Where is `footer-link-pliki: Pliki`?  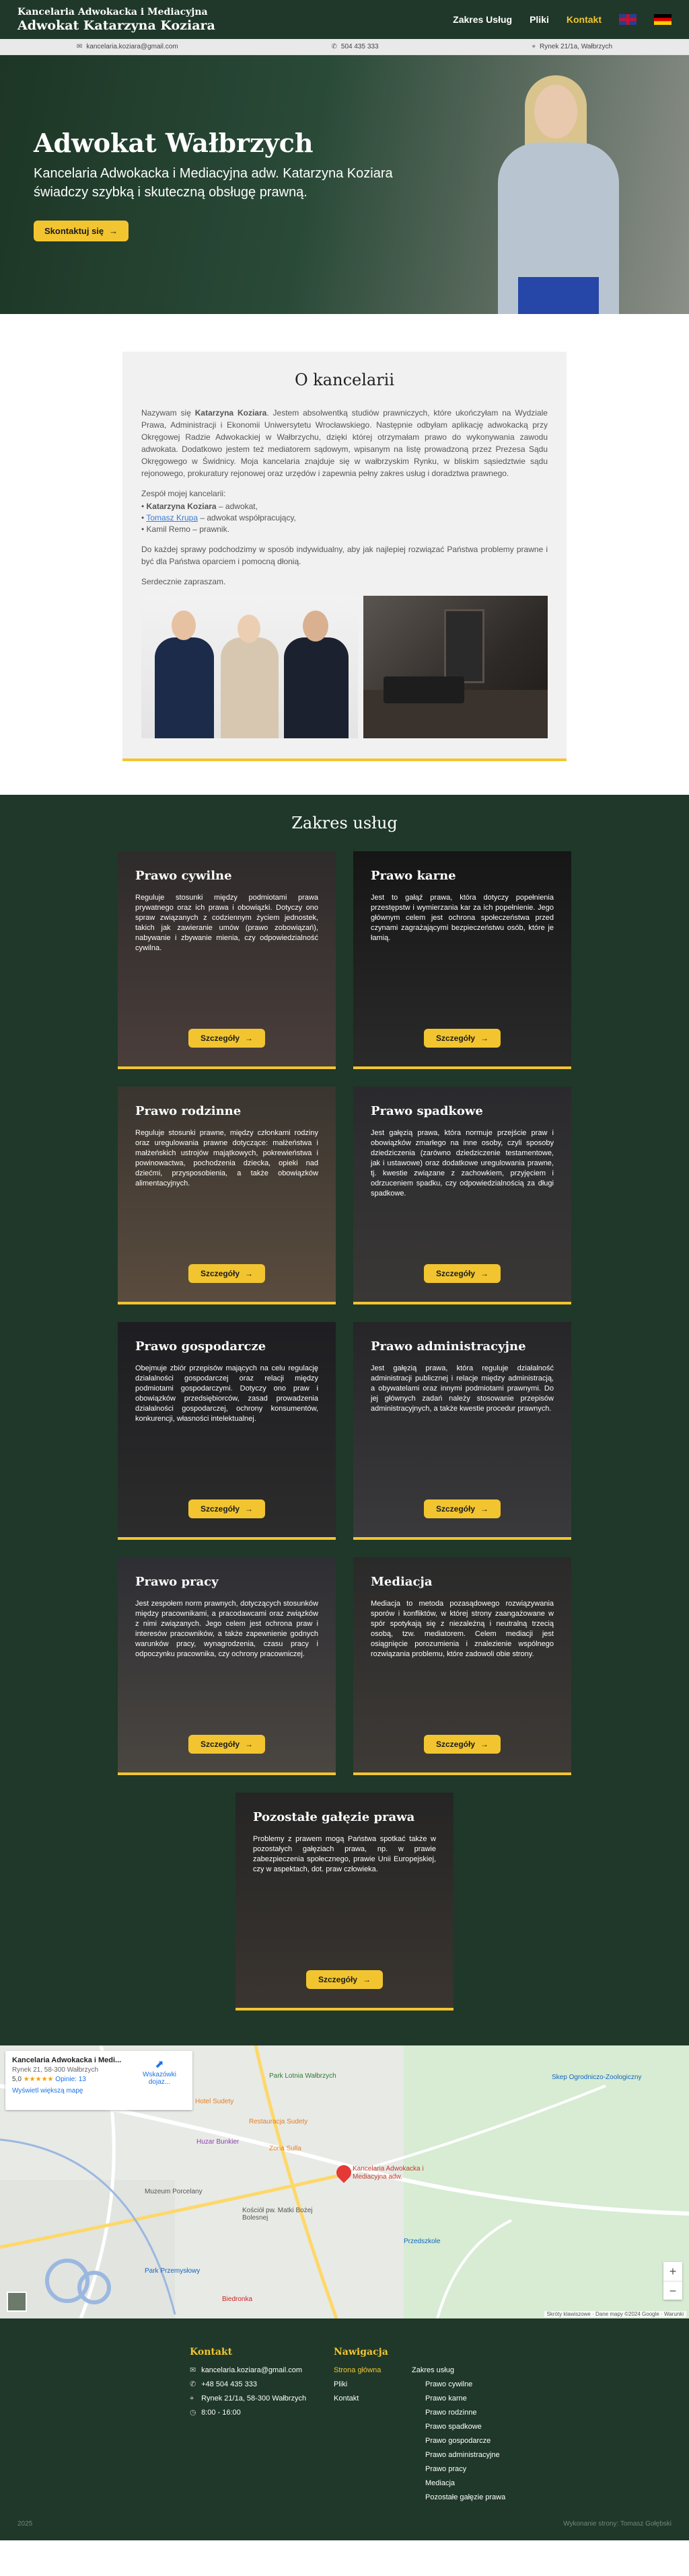 footer-link-pliki: Pliki is located at coordinates (361, 2385).